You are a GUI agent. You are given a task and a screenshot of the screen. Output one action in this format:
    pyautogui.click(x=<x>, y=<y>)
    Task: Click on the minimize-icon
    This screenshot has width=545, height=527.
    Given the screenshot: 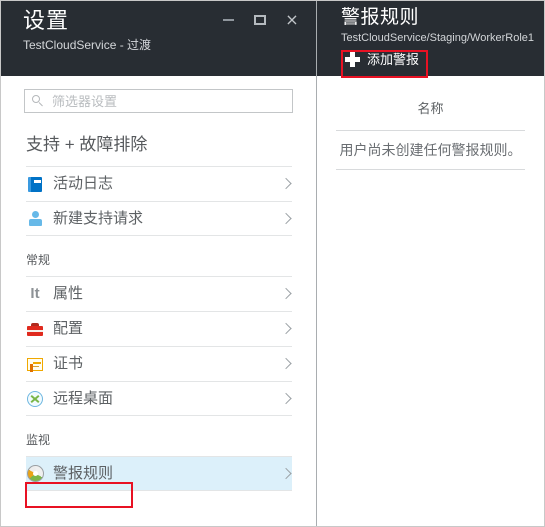 What is the action you would take?
    pyautogui.click(x=228, y=20)
    